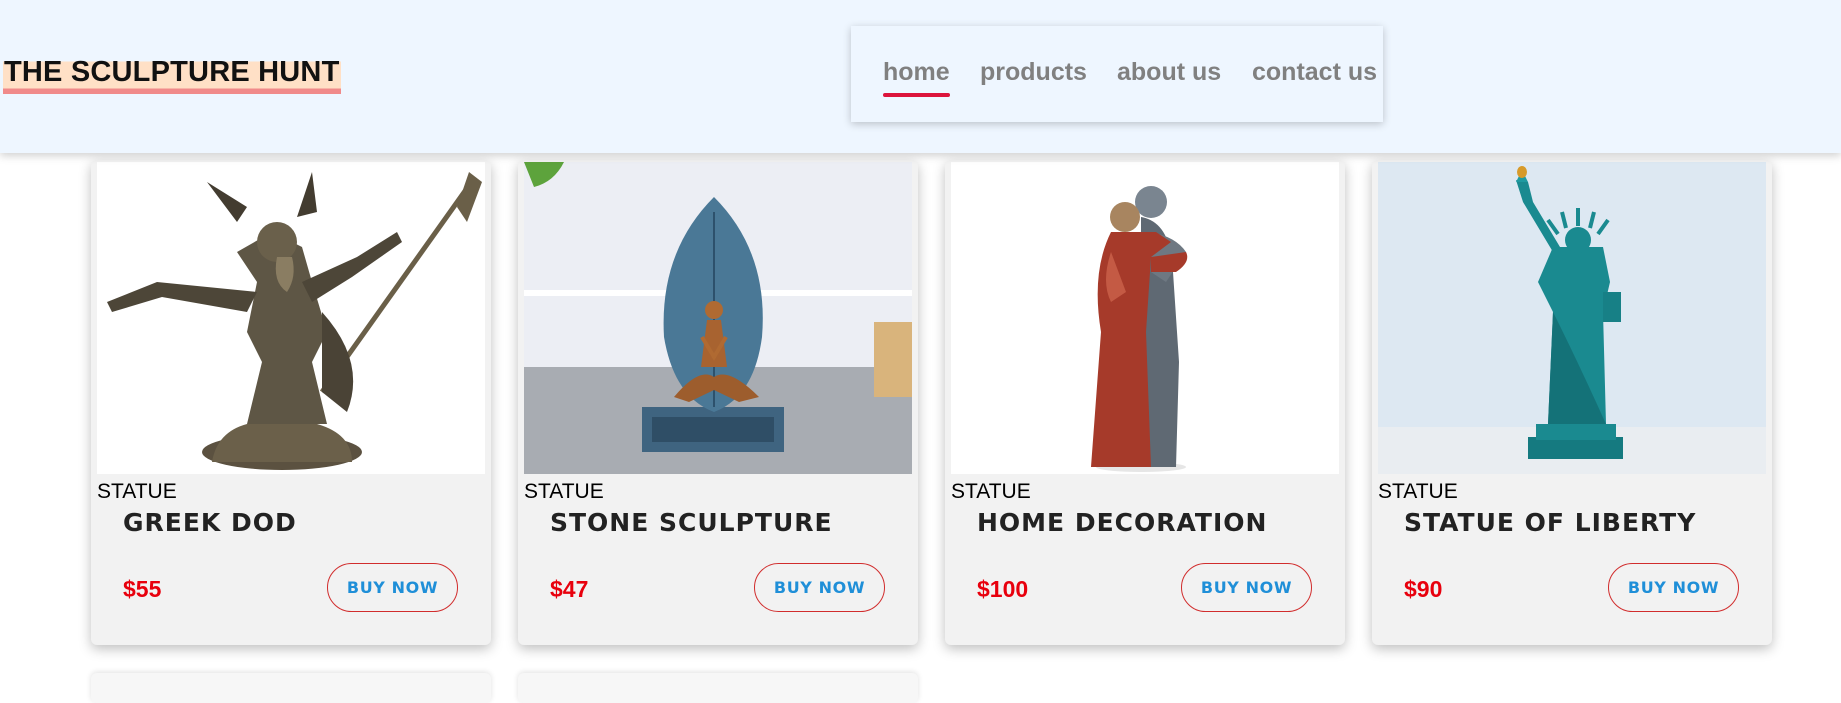  Describe the element at coordinates (142, 589) in the screenshot. I see `product-price: $55` at that location.